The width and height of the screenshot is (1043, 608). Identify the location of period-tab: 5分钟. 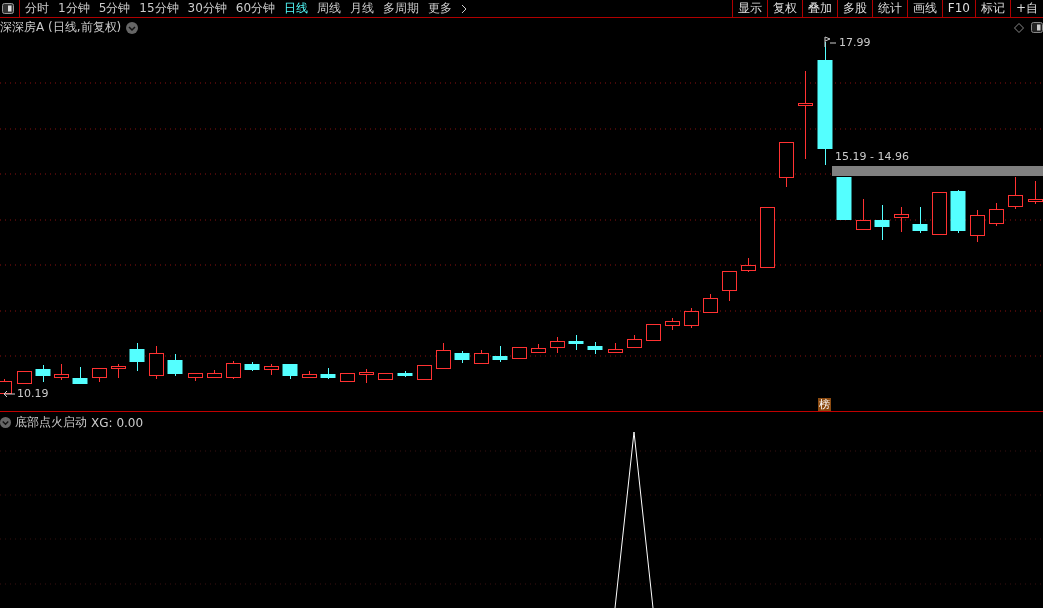
(114, 8).